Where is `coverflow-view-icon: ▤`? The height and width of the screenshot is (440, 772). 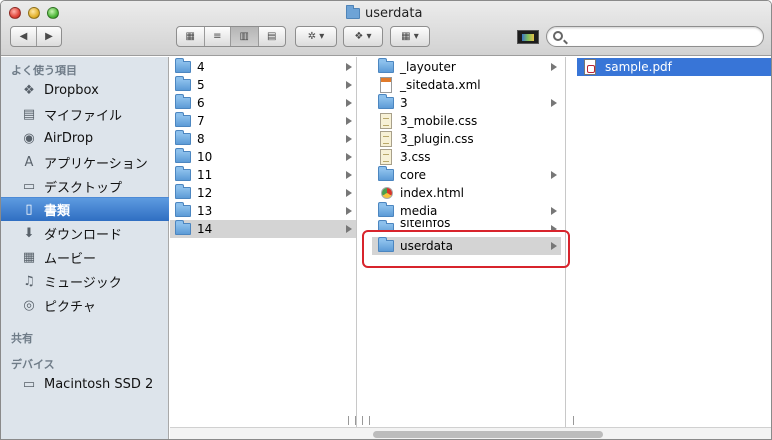
coverflow-view-icon: ▤ is located at coordinates (272, 36).